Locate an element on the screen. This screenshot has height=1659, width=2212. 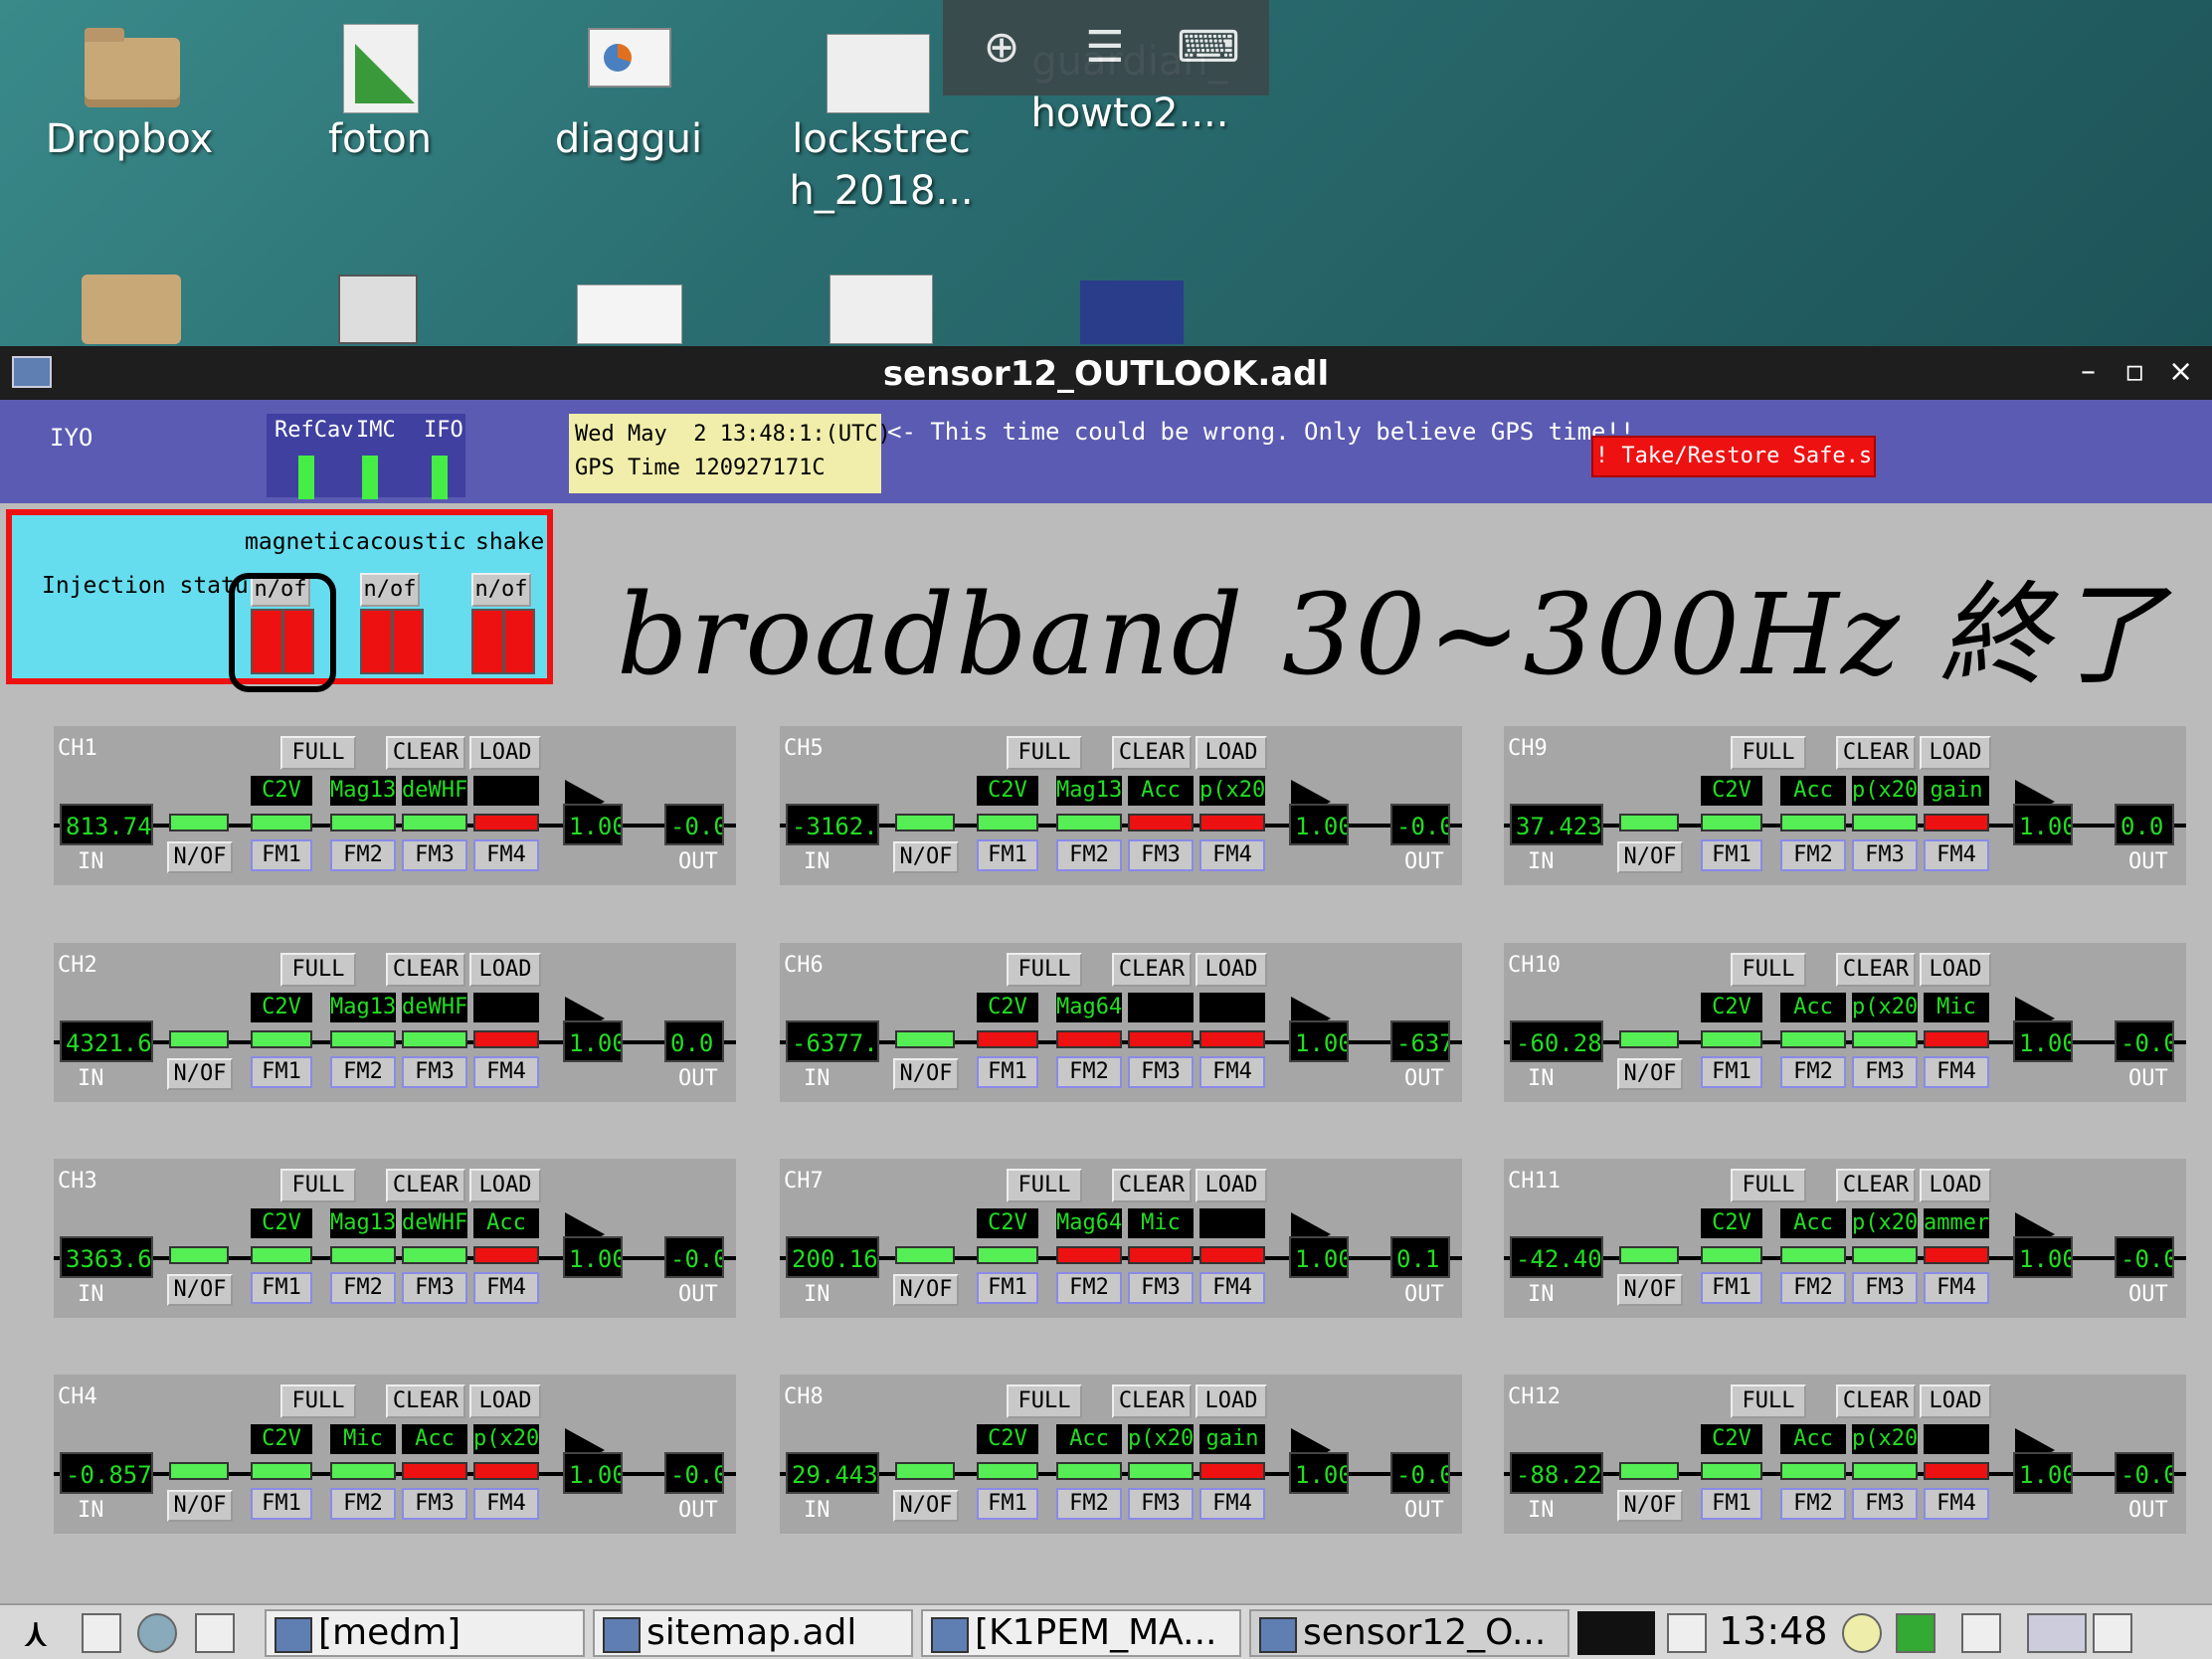
document-thumbnail-icon is located at coordinates (629, 314).